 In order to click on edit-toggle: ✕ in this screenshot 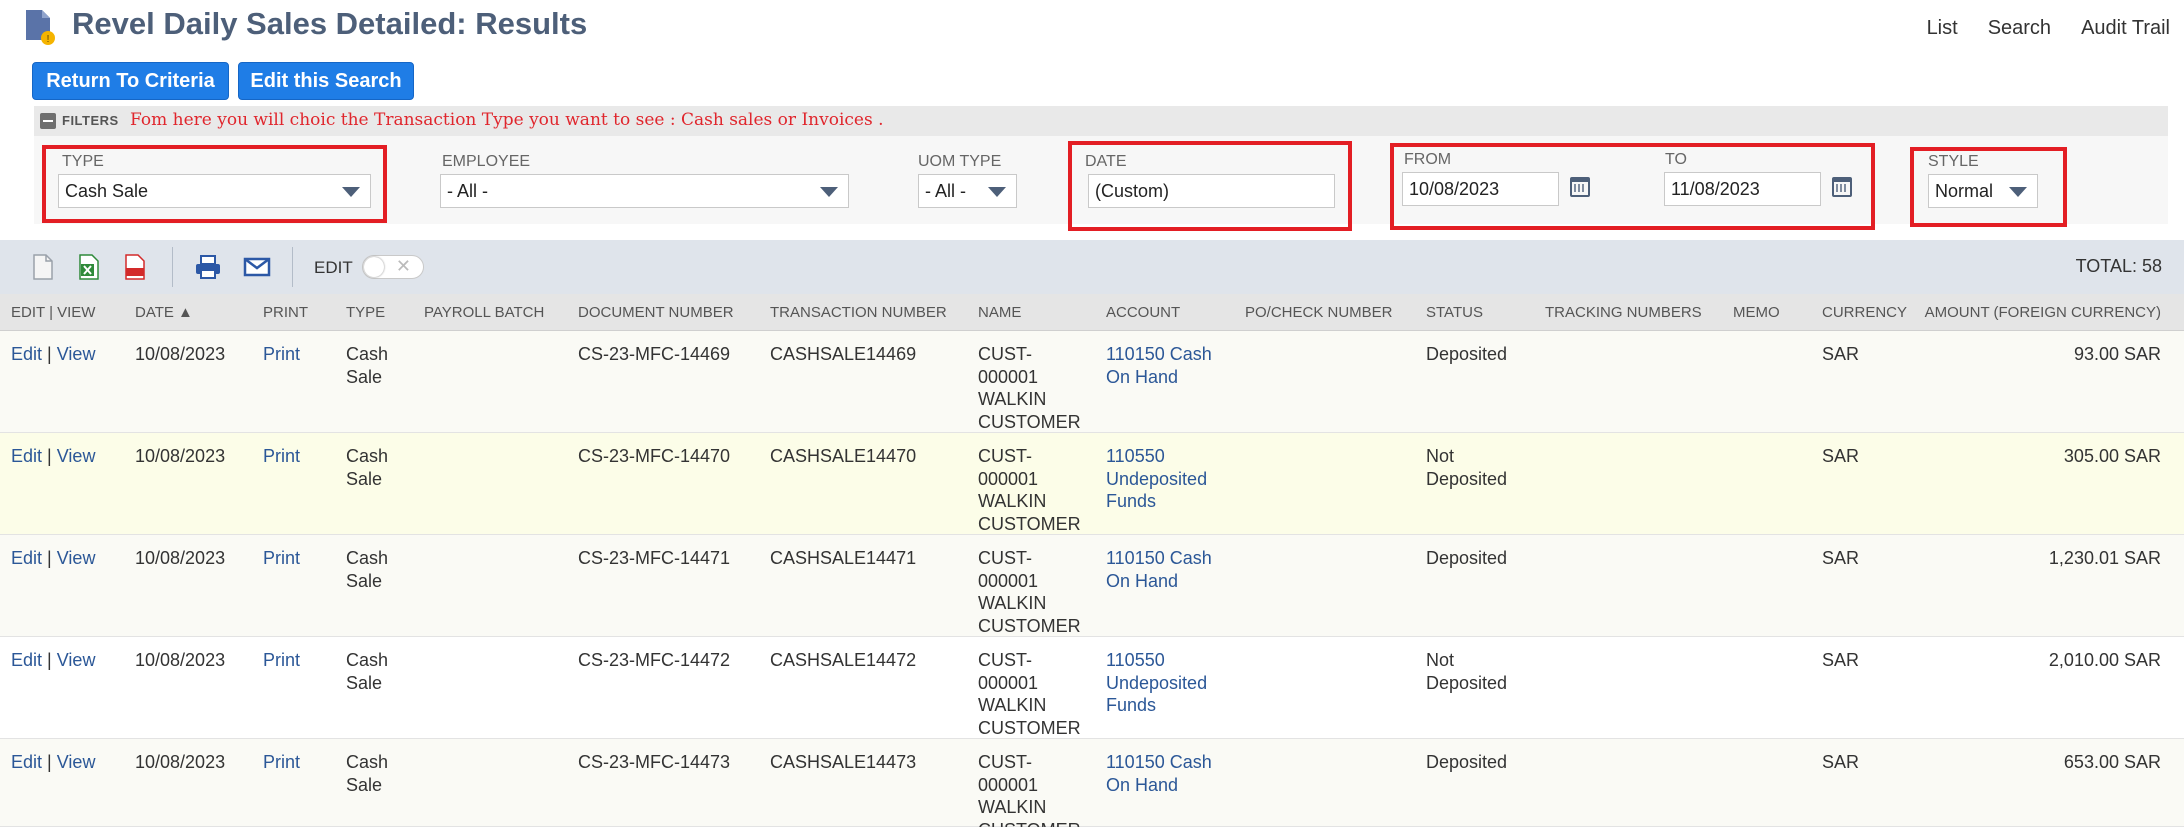, I will do `click(393, 267)`.